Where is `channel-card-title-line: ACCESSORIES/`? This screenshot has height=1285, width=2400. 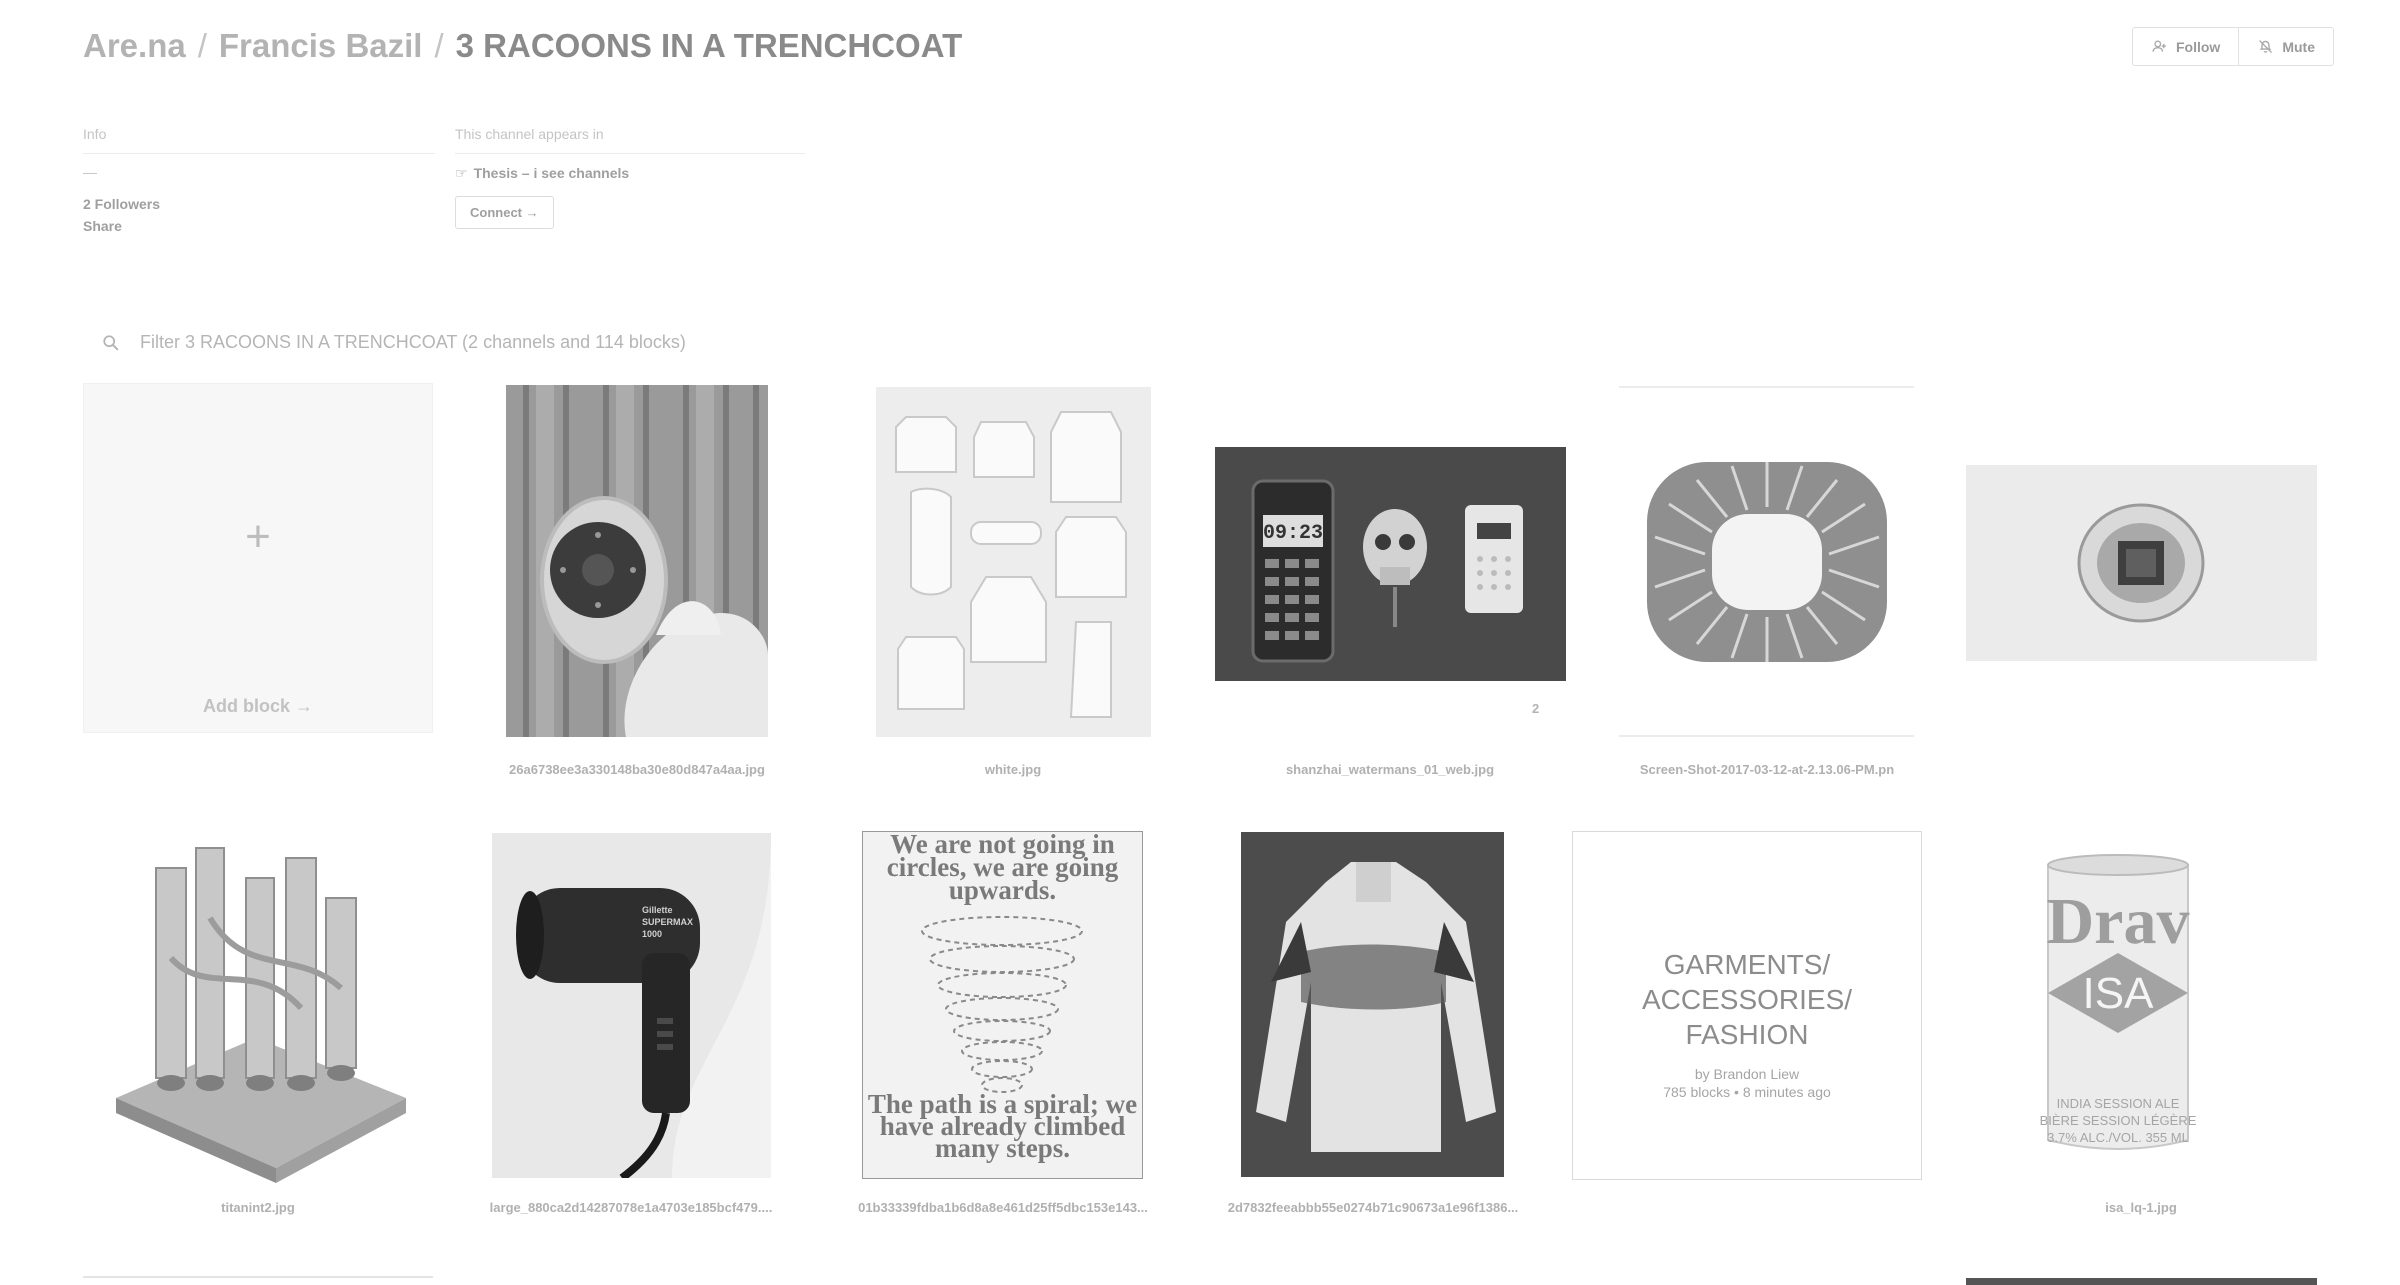
channel-card-title-line: ACCESSORIES/ is located at coordinates (1747, 999).